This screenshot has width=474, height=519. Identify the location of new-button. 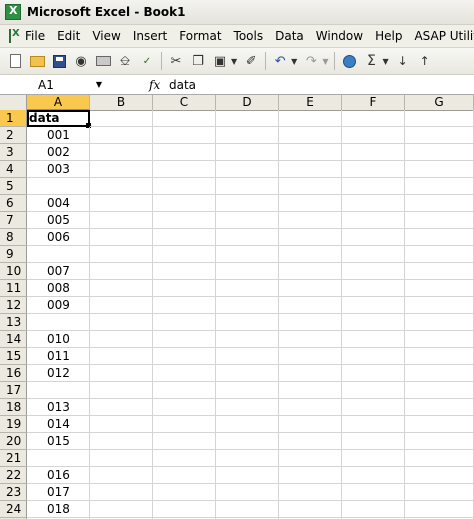
(15, 61).